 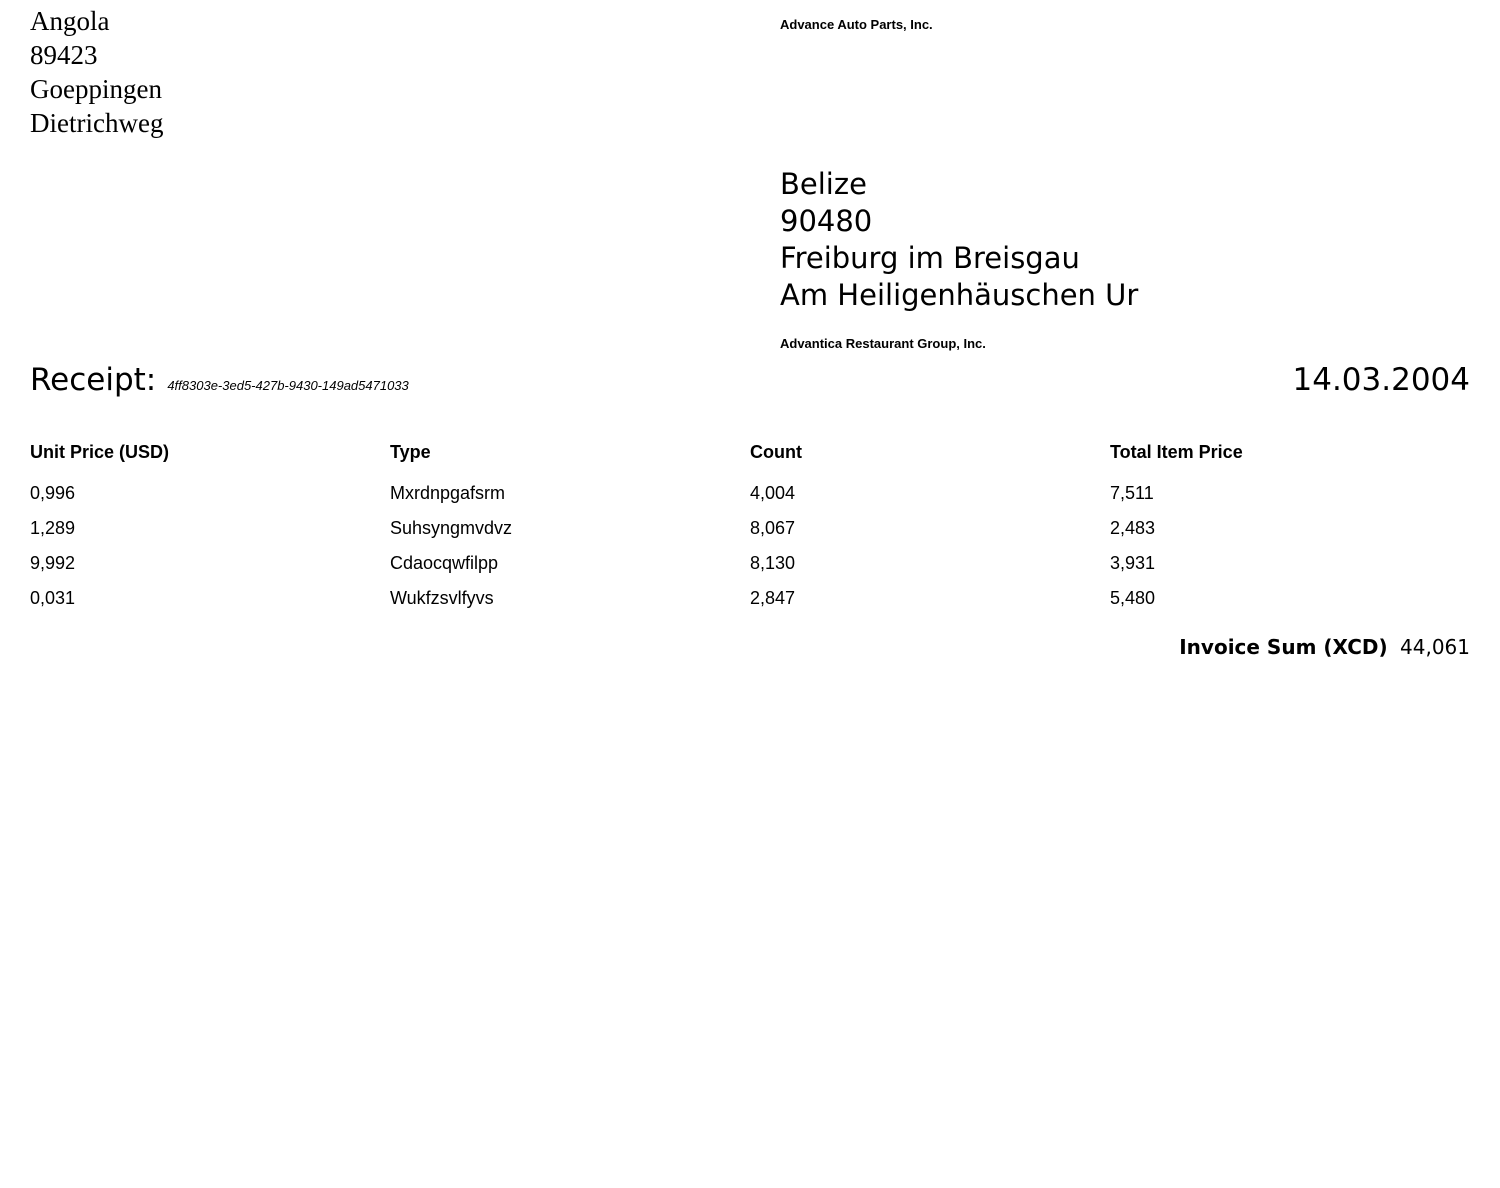 I want to click on cell-type: Suhsyngmvdvz, so click(x=451, y=528).